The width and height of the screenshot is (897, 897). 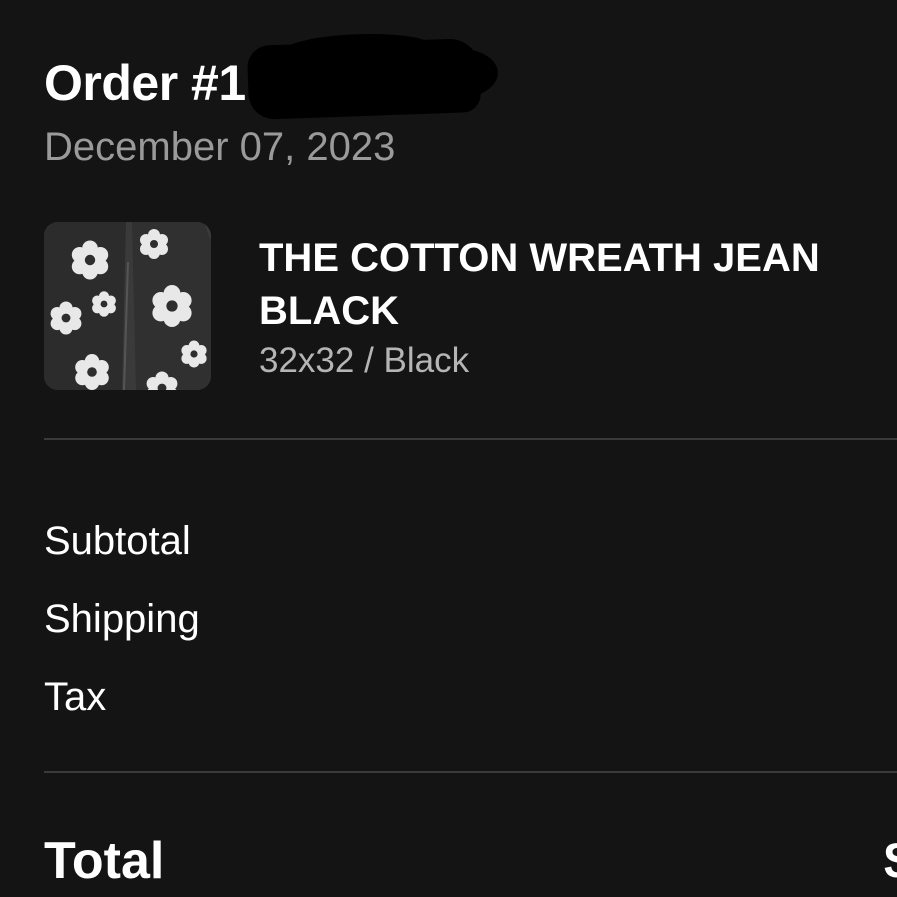 What do you see at coordinates (220, 147) in the screenshot?
I see `order-date: December 07, 2023` at bounding box center [220, 147].